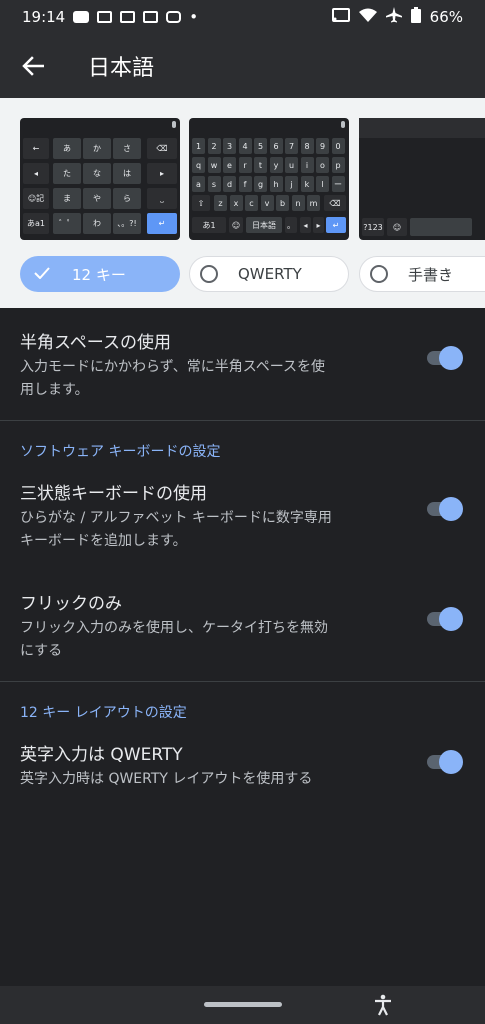 This screenshot has width=485, height=1024. Describe the element at coordinates (291, 146) in the screenshot. I see `preview-key: 7` at that location.